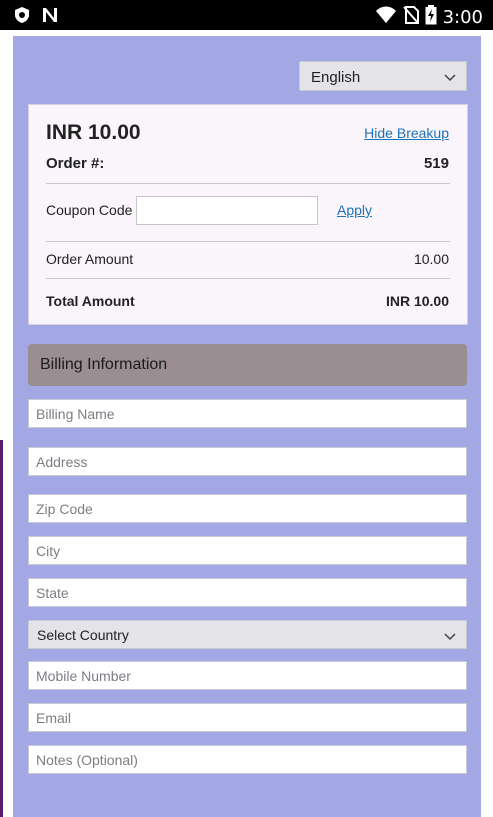 This screenshot has width=493, height=817. I want to click on notes-placeholder: Notes (Optional), so click(87, 760).